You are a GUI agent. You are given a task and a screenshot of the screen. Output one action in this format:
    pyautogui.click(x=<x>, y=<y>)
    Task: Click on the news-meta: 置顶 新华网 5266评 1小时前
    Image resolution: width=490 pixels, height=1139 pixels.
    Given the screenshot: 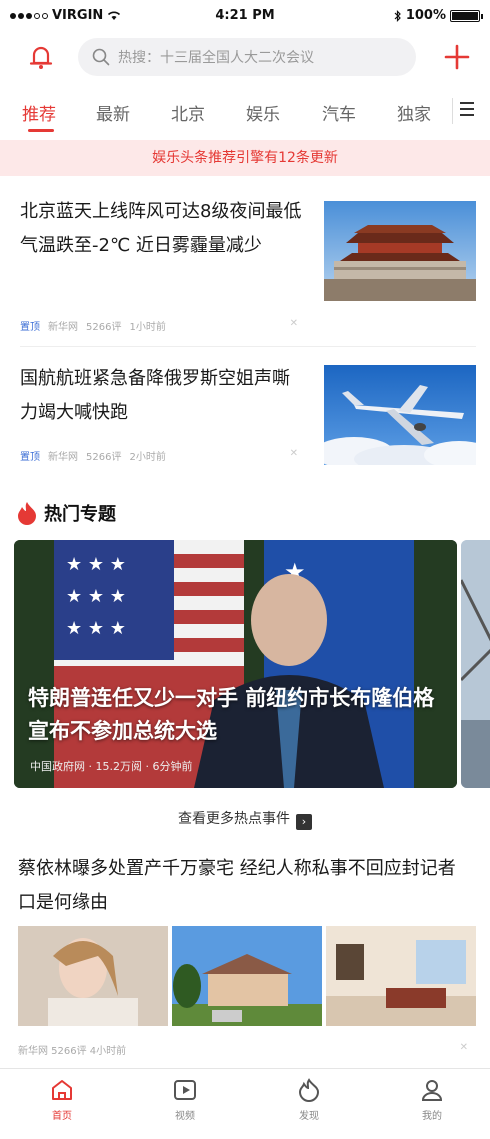 What is the action you would take?
    pyautogui.click(x=93, y=325)
    